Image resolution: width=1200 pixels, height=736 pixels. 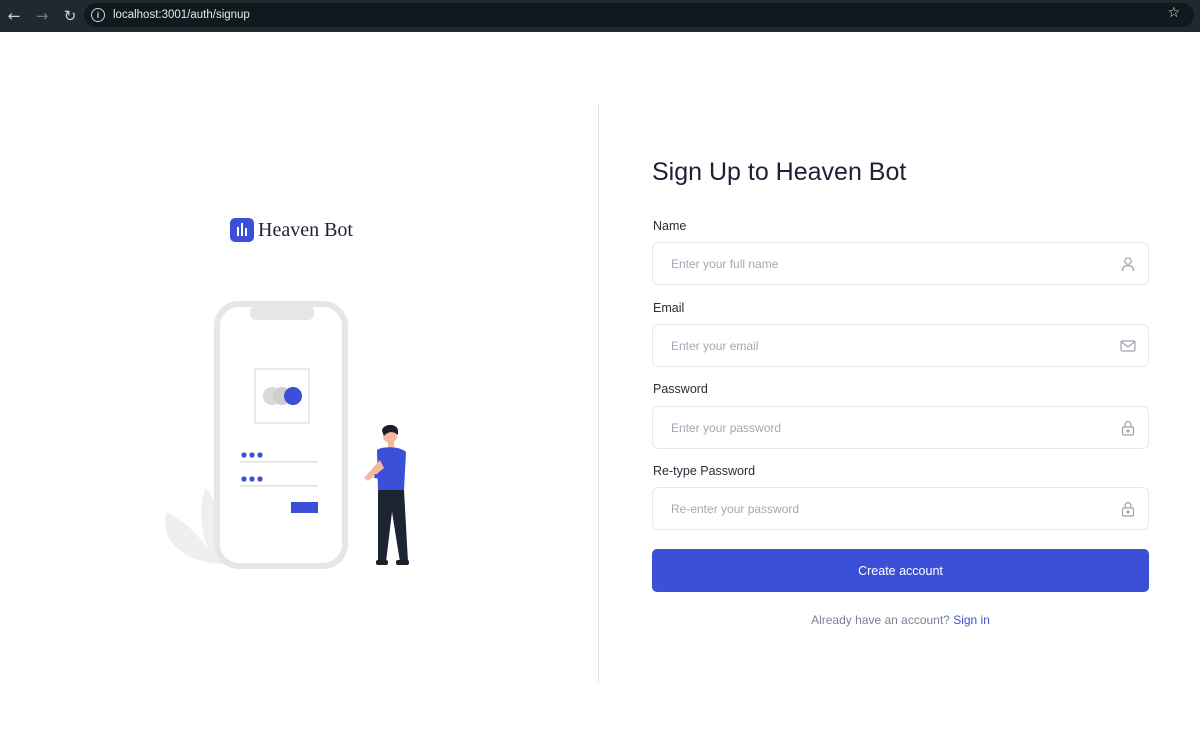 I want to click on mail-icon, so click(x=1128, y=346).